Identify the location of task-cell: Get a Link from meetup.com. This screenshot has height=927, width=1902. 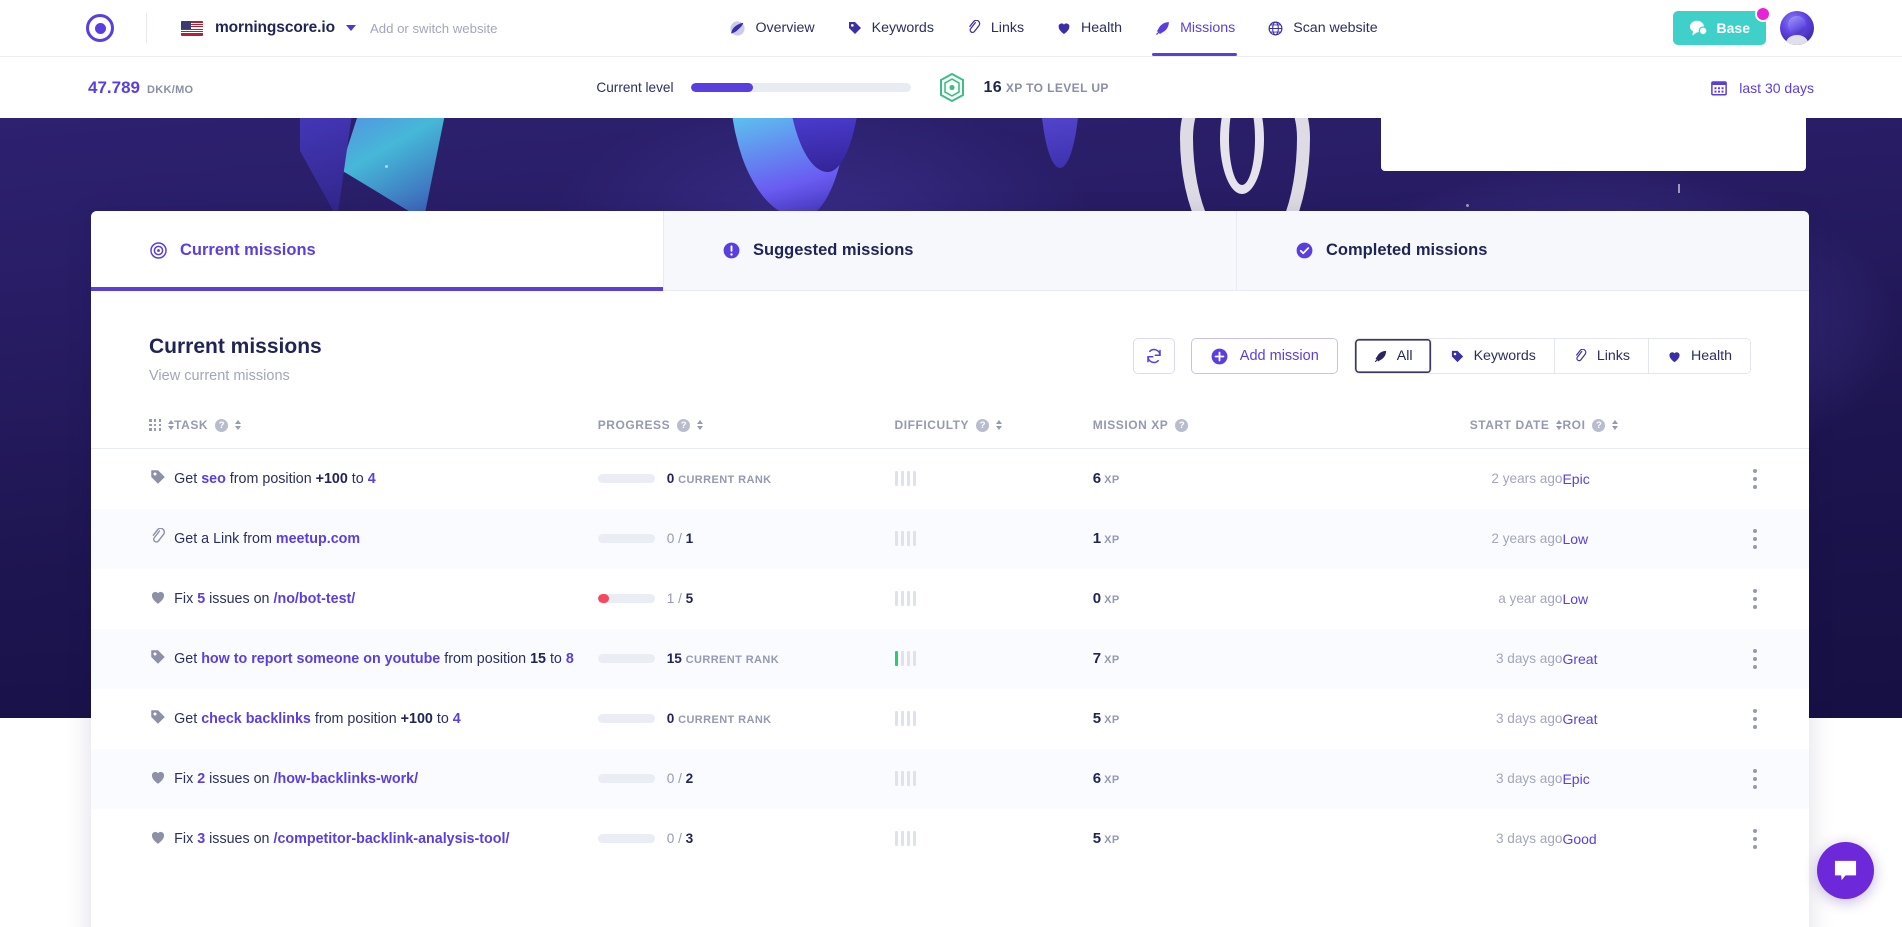
(386, 539).